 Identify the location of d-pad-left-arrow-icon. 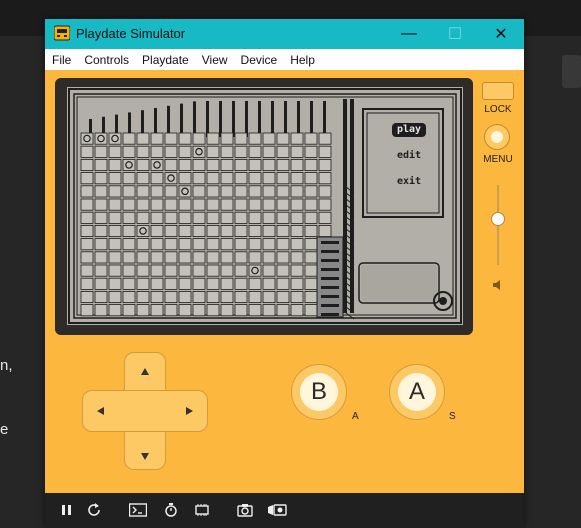
(100, 411).